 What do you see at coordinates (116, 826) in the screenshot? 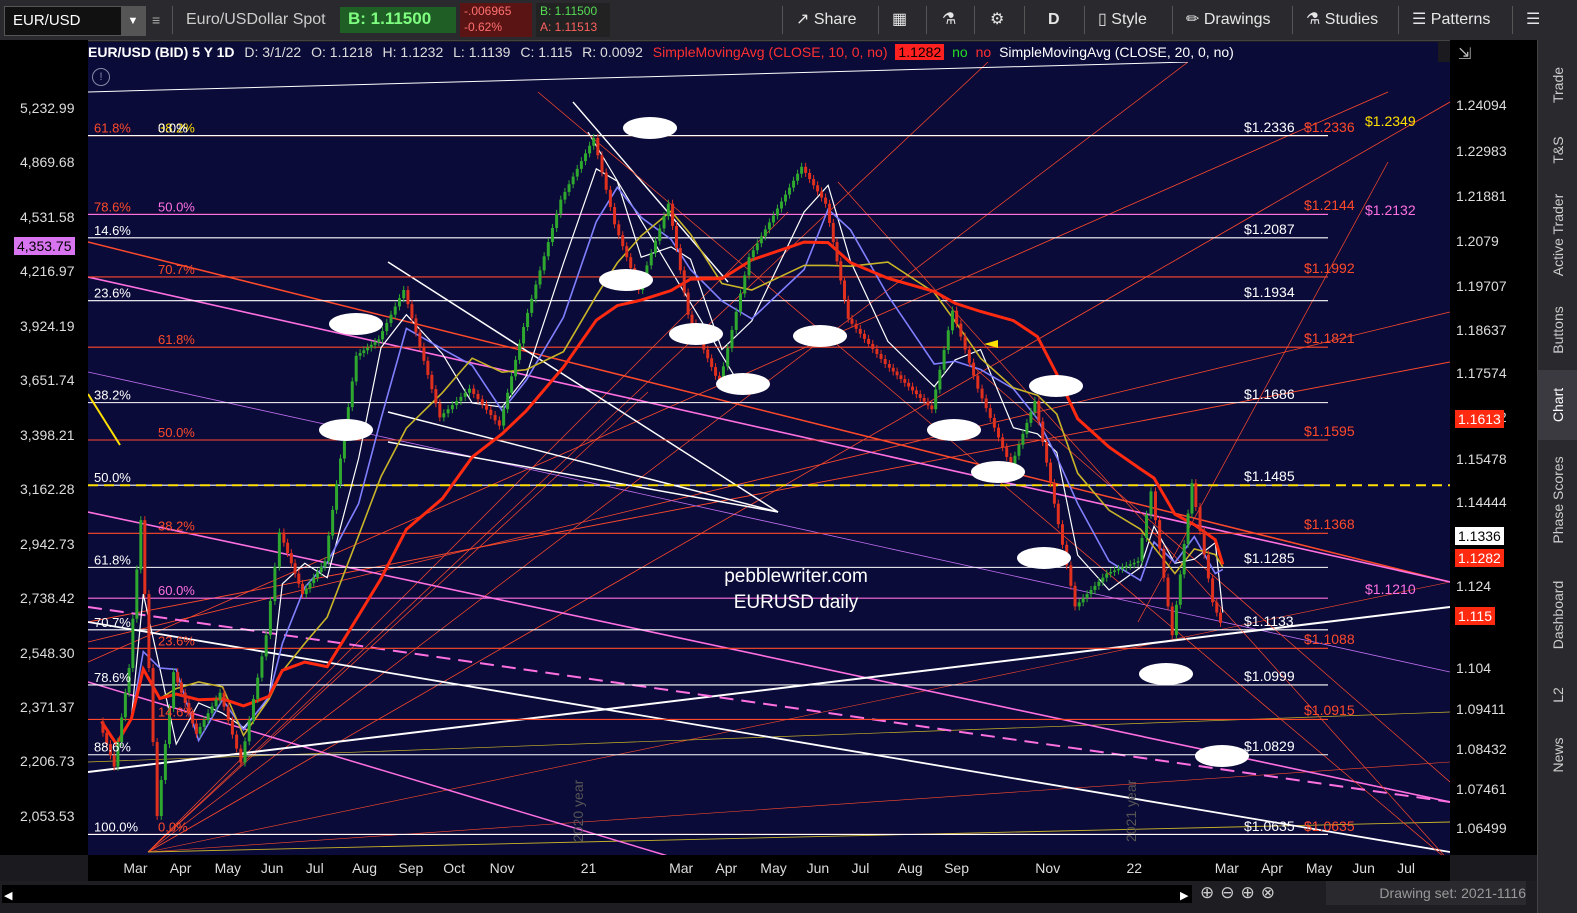
I see `fib-percent-label: 100.0%` at bounding box center [116, 826].